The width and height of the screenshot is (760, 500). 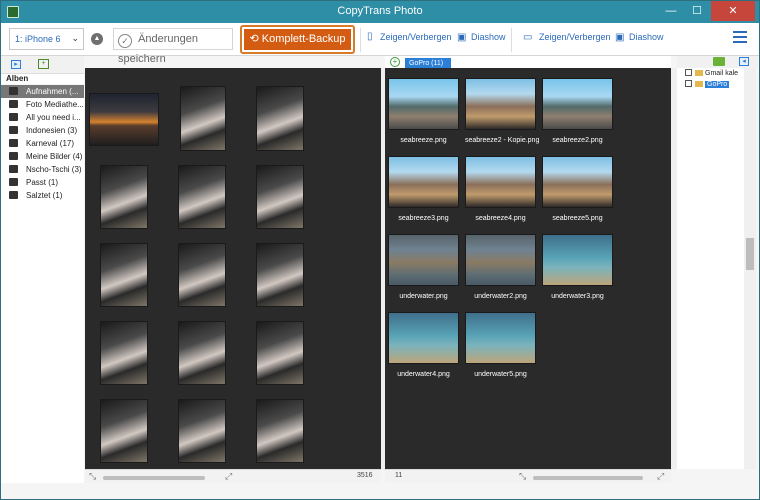 I want to click on device-slideshow-button: Diashow, so click(x=488, y=37).